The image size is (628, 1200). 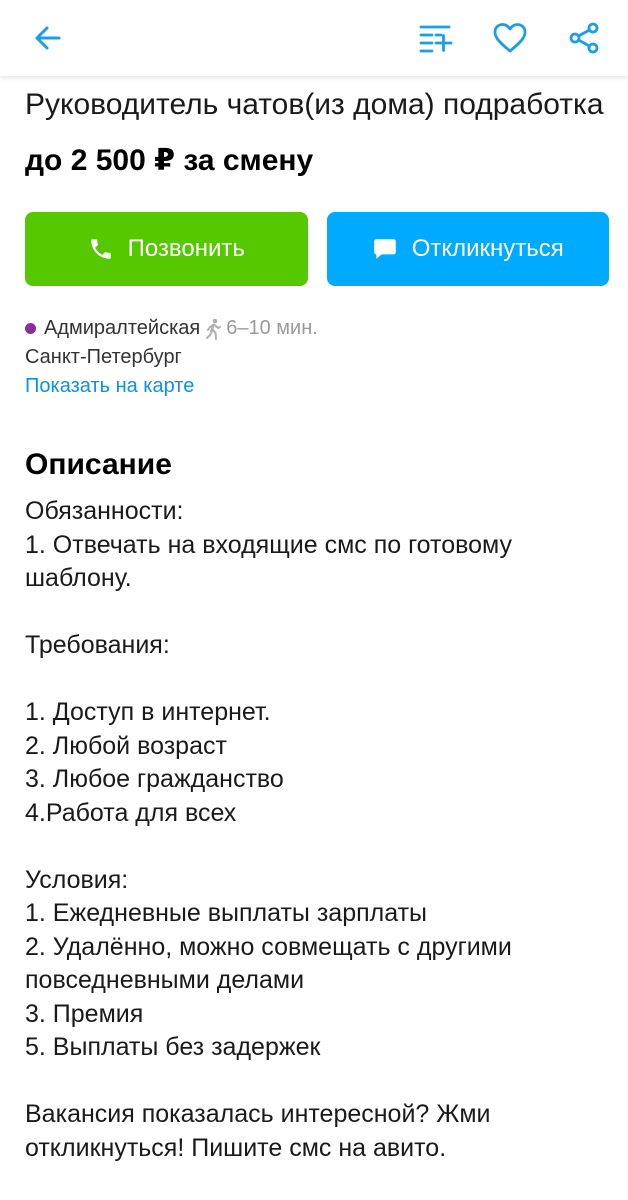 I want to click on list-add-icon, so click(x=436, y=39).